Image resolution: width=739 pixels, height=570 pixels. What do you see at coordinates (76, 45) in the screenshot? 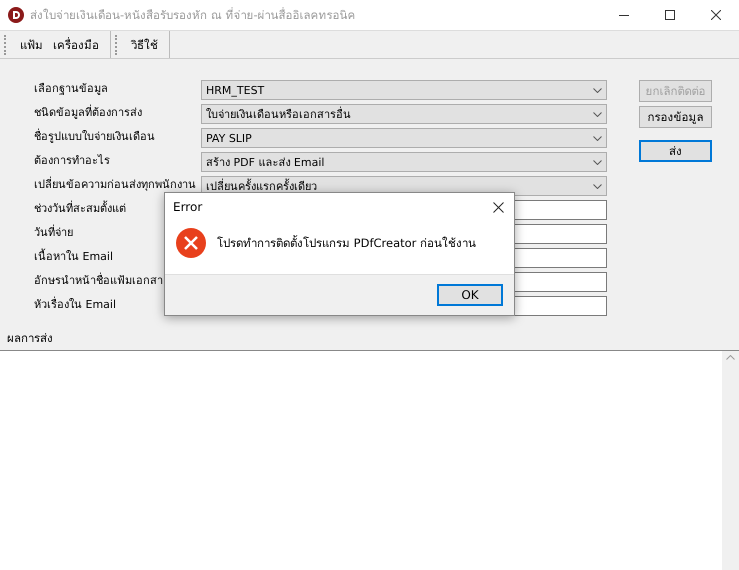
I see `menu-item: เครื่องมือ` at bounding box center [76, 45].